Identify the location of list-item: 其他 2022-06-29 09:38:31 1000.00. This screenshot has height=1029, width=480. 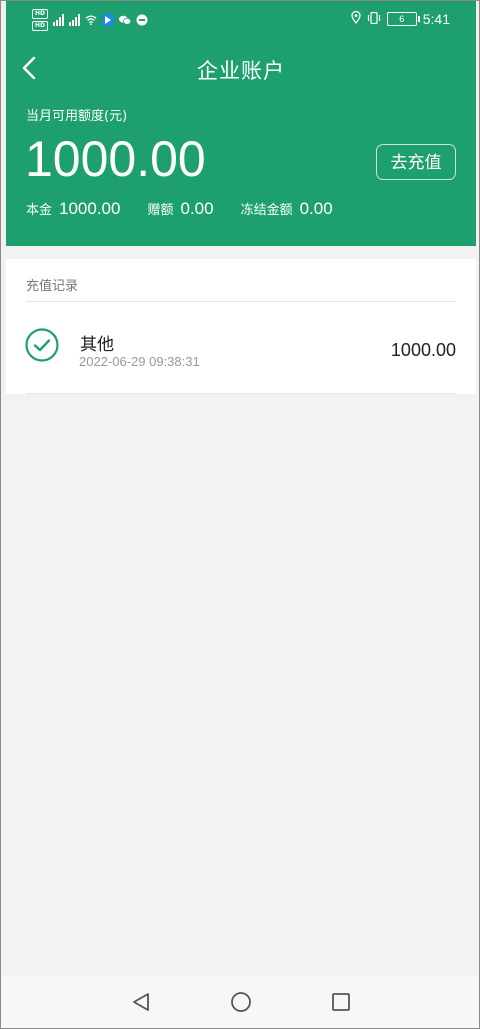
(241, 347).